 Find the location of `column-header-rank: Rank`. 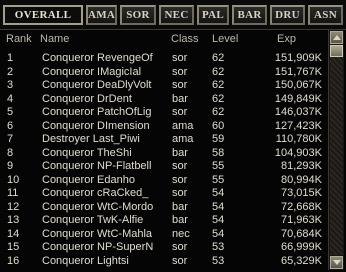

column-header-rank: Rank is located at coordinates (19, 39).